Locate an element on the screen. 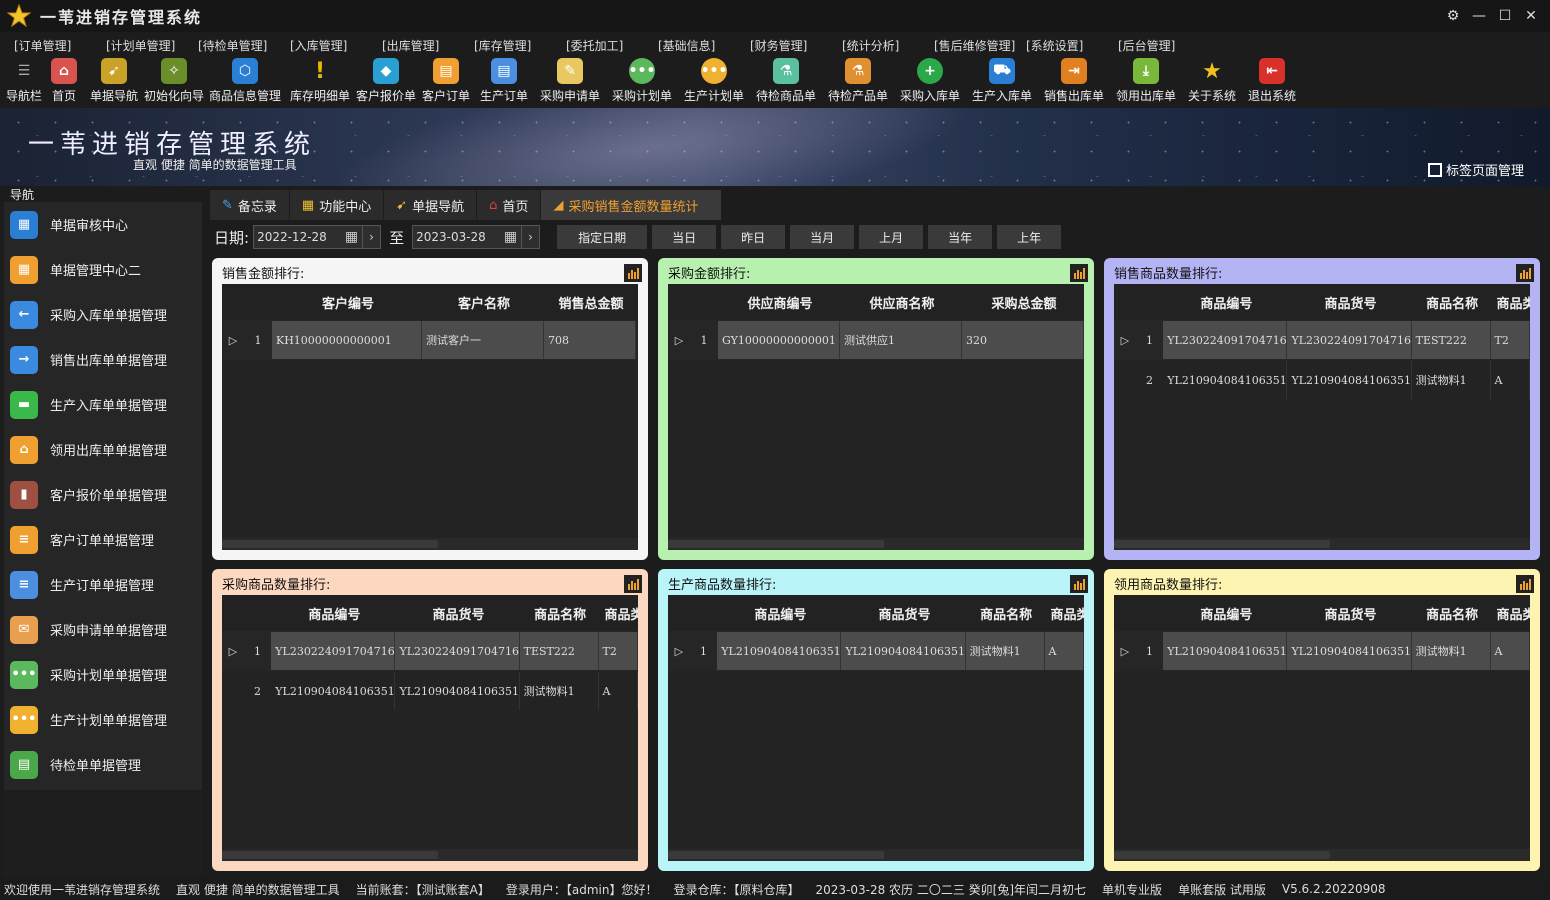 Image resolution: width=1550 pixels, height=900 pixels. menu-item: [售后维修管理] is located at coordinates (972, 45).